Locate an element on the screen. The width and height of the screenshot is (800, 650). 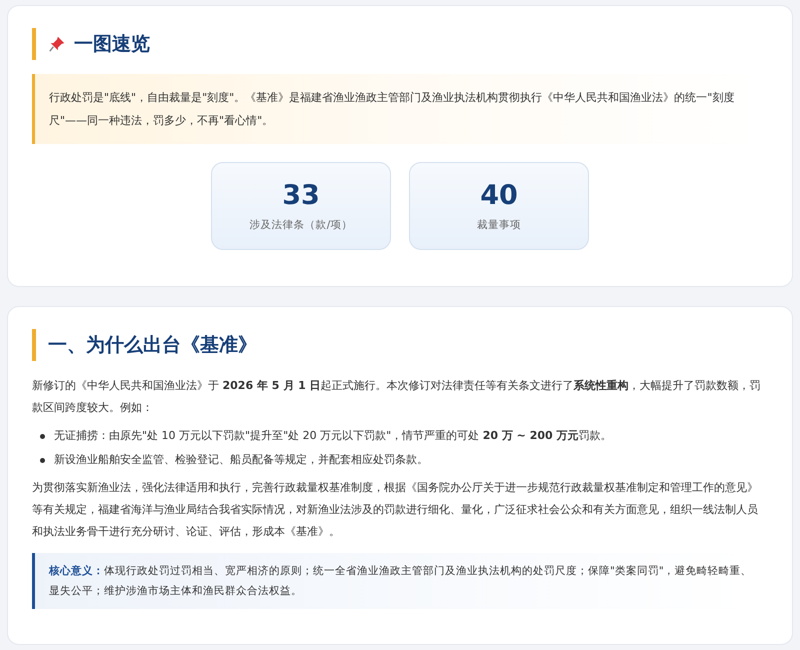
bullet-item: 新设渔业船舶安全监管、检验登记、船员配备等规定，并配套相应处罚条款。 is located at coordinates (241, 460).